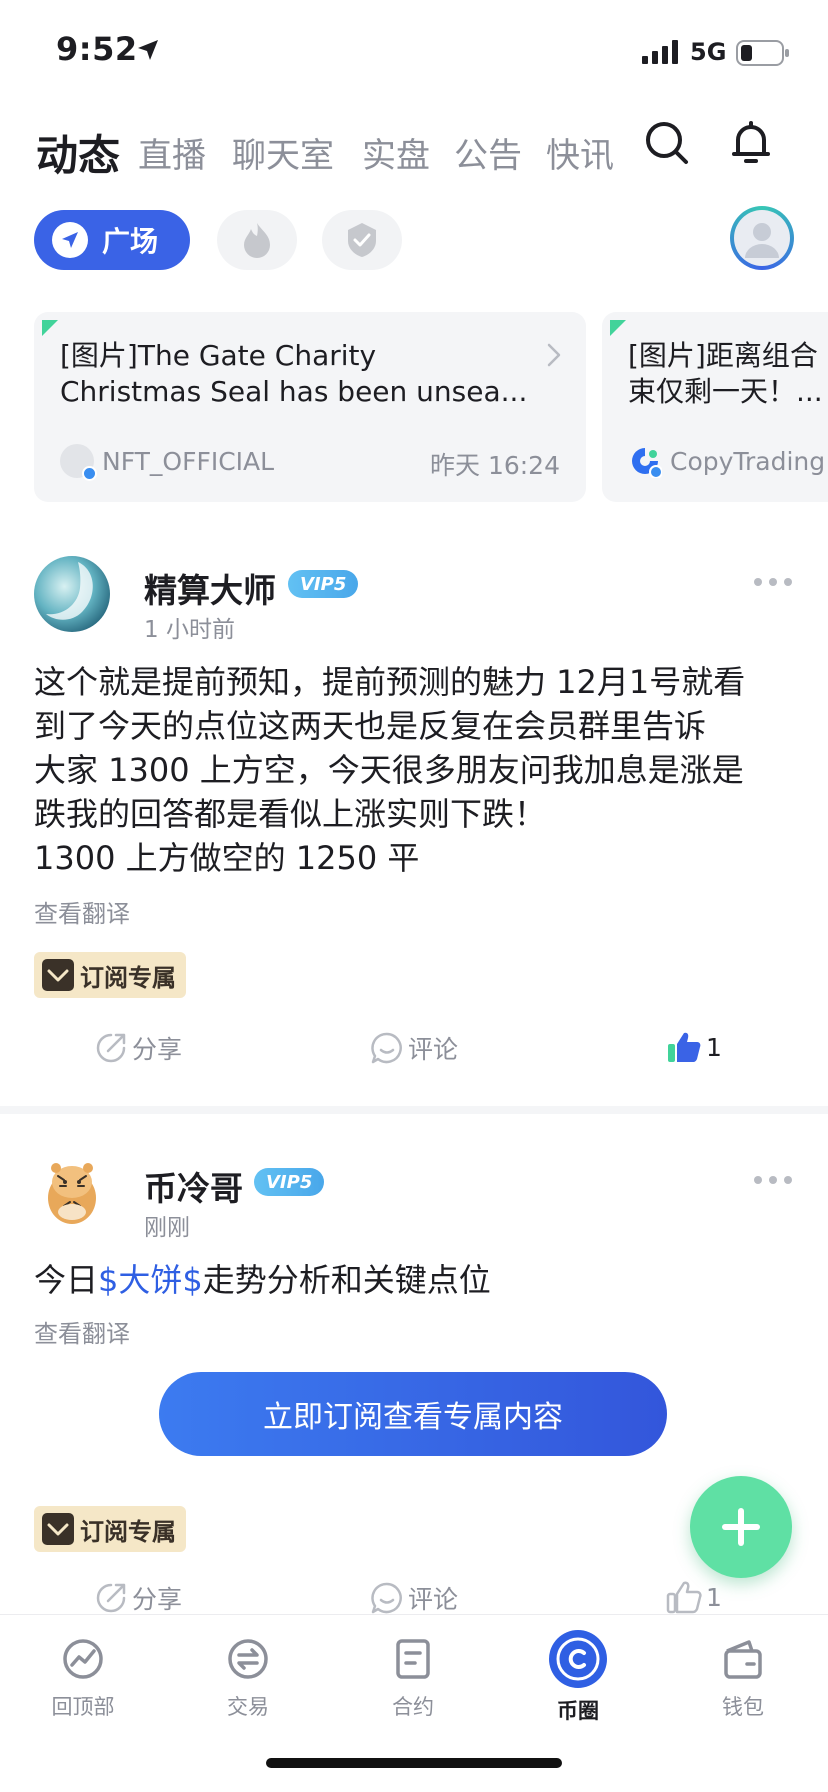 The width and height of the screenshot is (828, 1792). Describe the element at coordinates (78, 152) in the screenshot. I see `tab-dynamic: 动态` at that location.